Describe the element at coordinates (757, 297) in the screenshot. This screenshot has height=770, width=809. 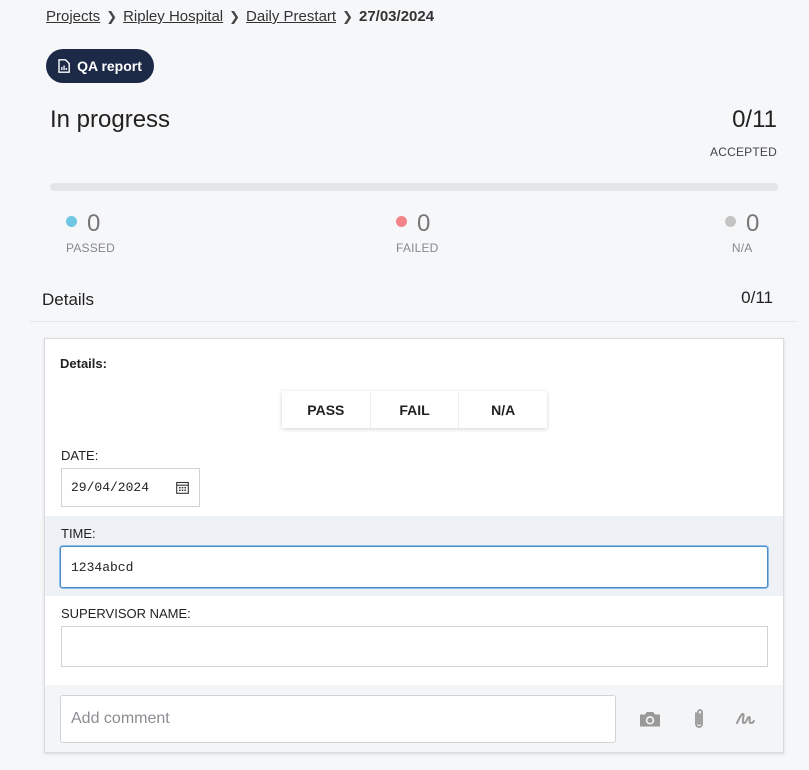
I see `details-count: 0/11` at that location.